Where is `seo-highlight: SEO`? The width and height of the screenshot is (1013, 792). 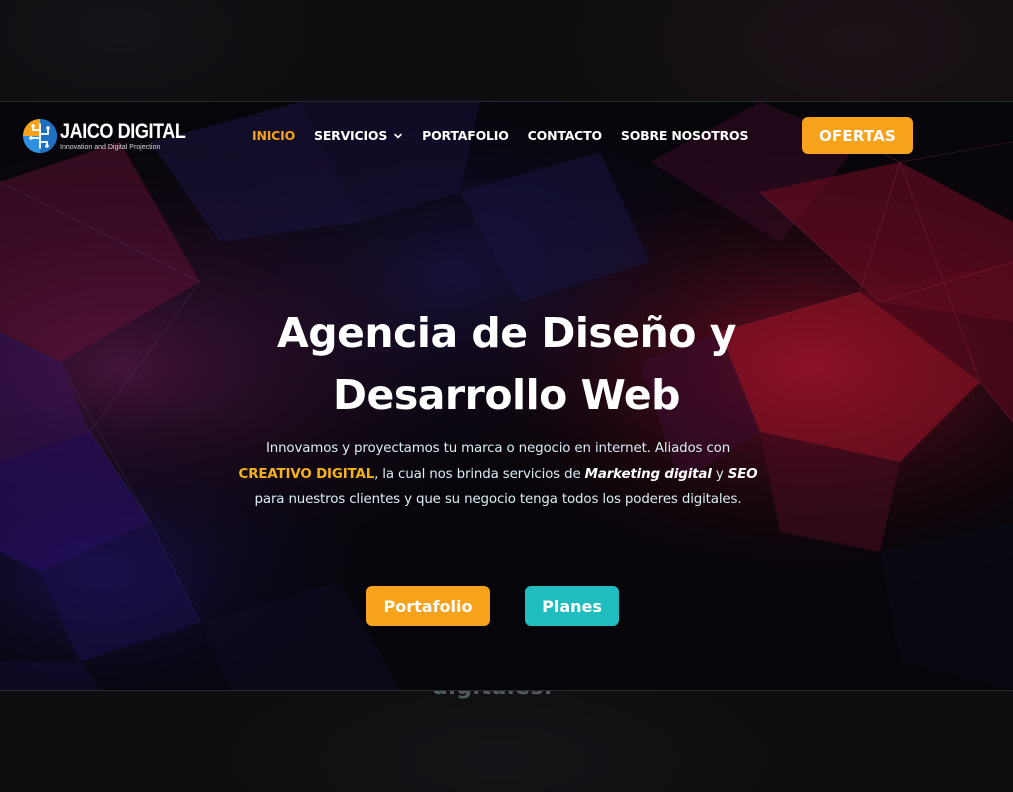
seo-highlight: SEO is located at coordinates (742, 474).